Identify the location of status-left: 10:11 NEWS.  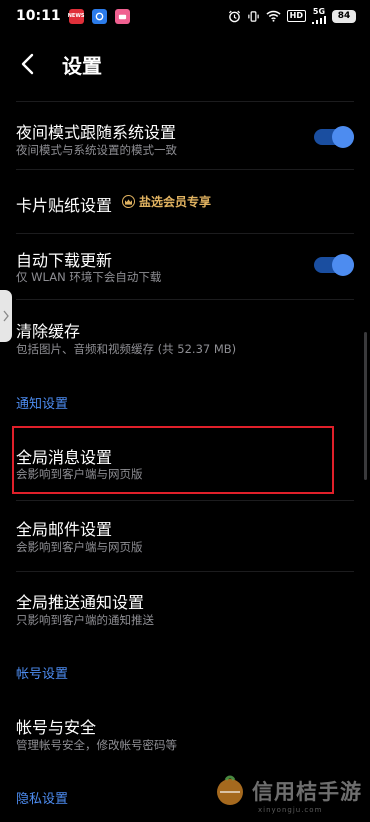
(73, 16).